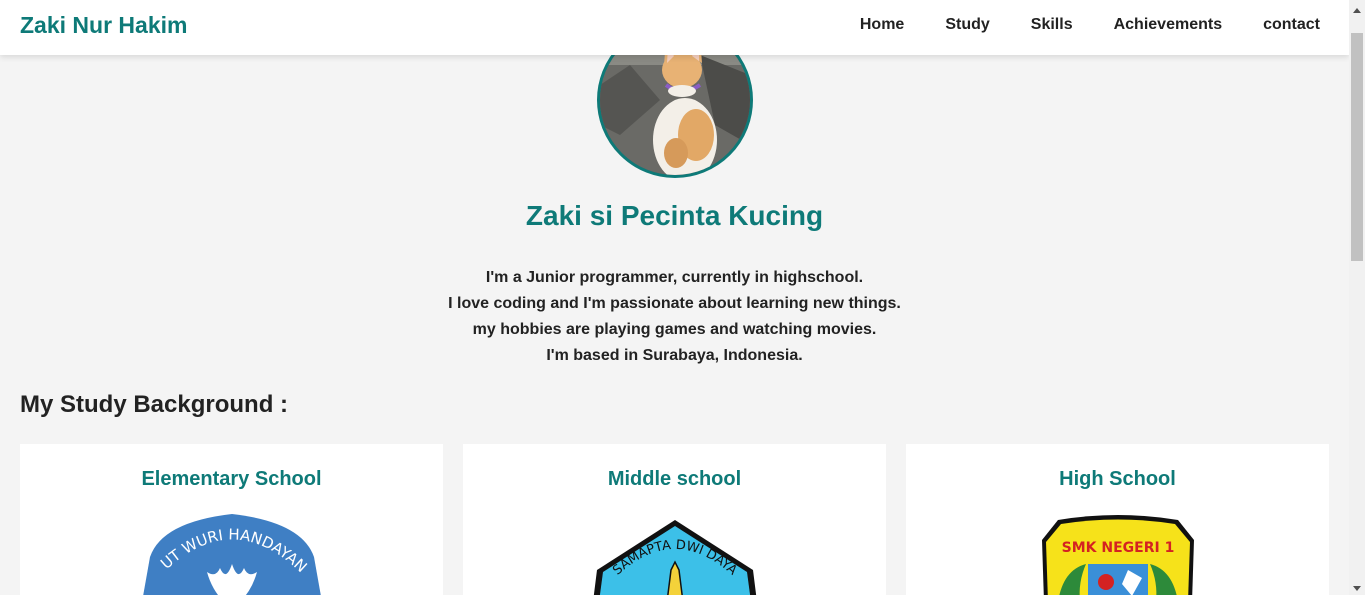 Image resolution: width=1365 pixels, height=595 pixels. Describe the element at coordinates (154, 404) in the screenshot. I see `study-section-heading: My Study Background :` at that location.